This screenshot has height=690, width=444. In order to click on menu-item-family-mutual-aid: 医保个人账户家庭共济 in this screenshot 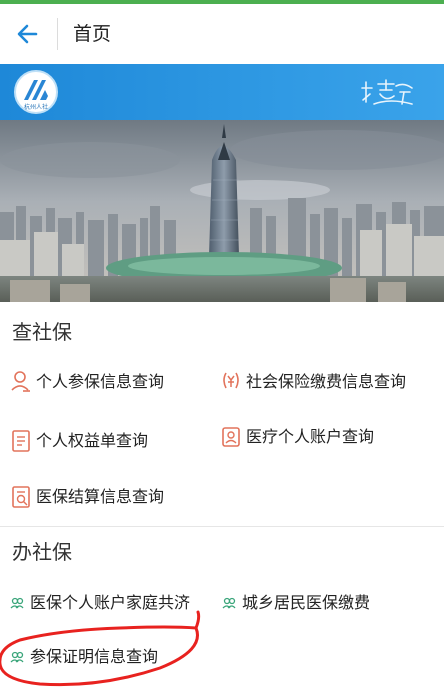, I will do `click(100, 603)`.